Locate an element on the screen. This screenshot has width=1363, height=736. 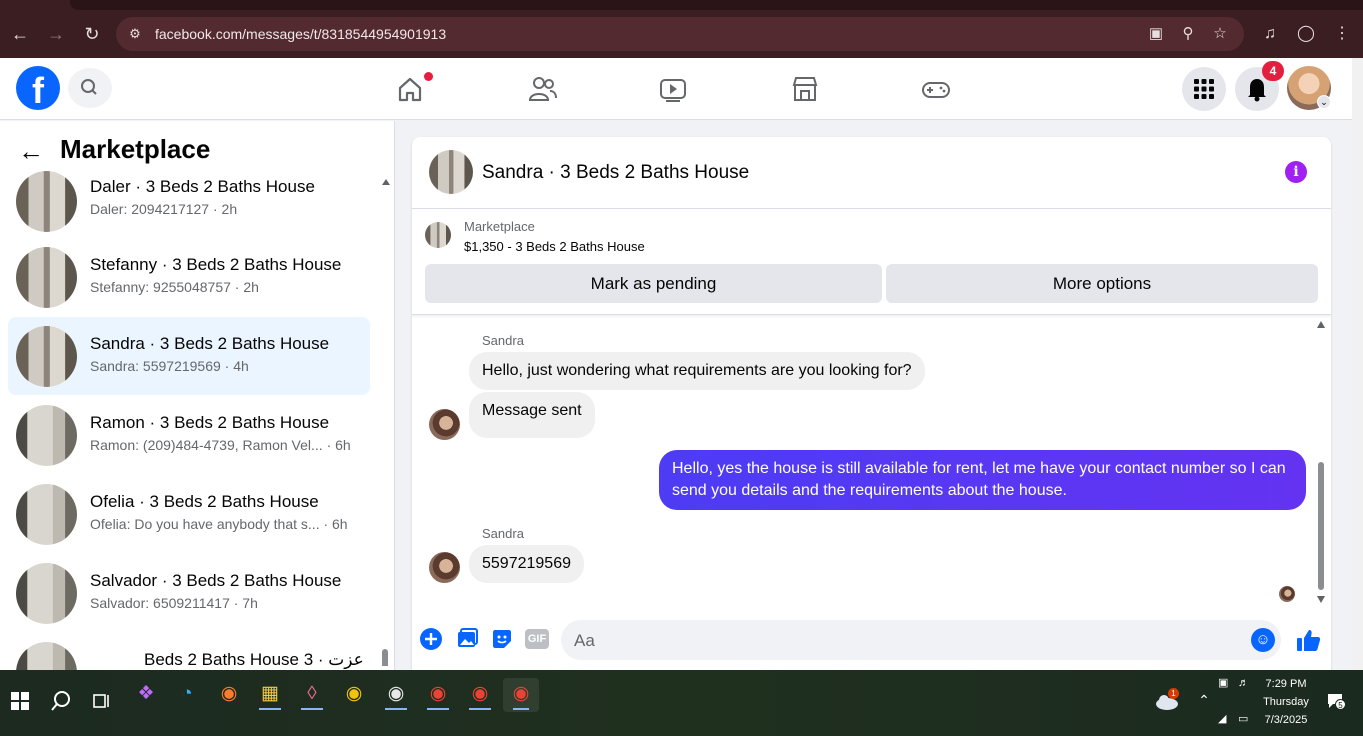
install-app-icon: ▣ is located at coordinates (1156, 34).